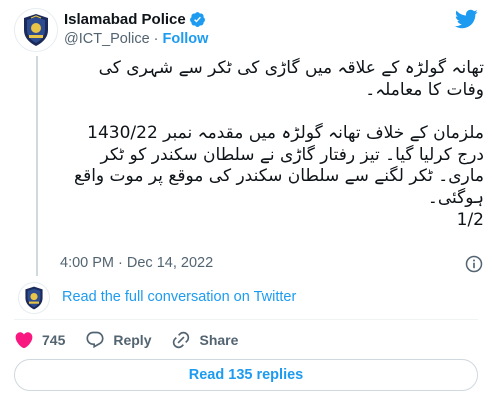 The width and height of the screenshot is (492, 400). I want to click on author-info: Islamabad Police @ICT_Police · Follow, so click(229, 29).